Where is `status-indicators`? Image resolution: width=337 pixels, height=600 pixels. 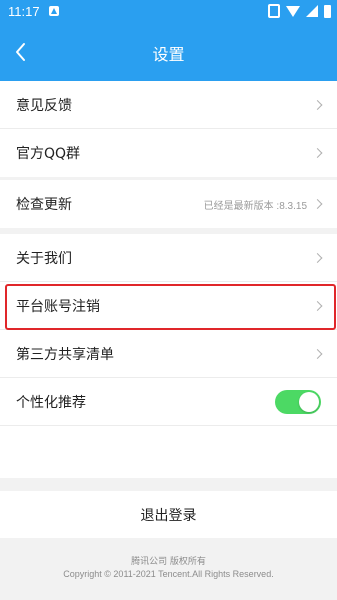 status-indicators is located at coordinates (299, 11).